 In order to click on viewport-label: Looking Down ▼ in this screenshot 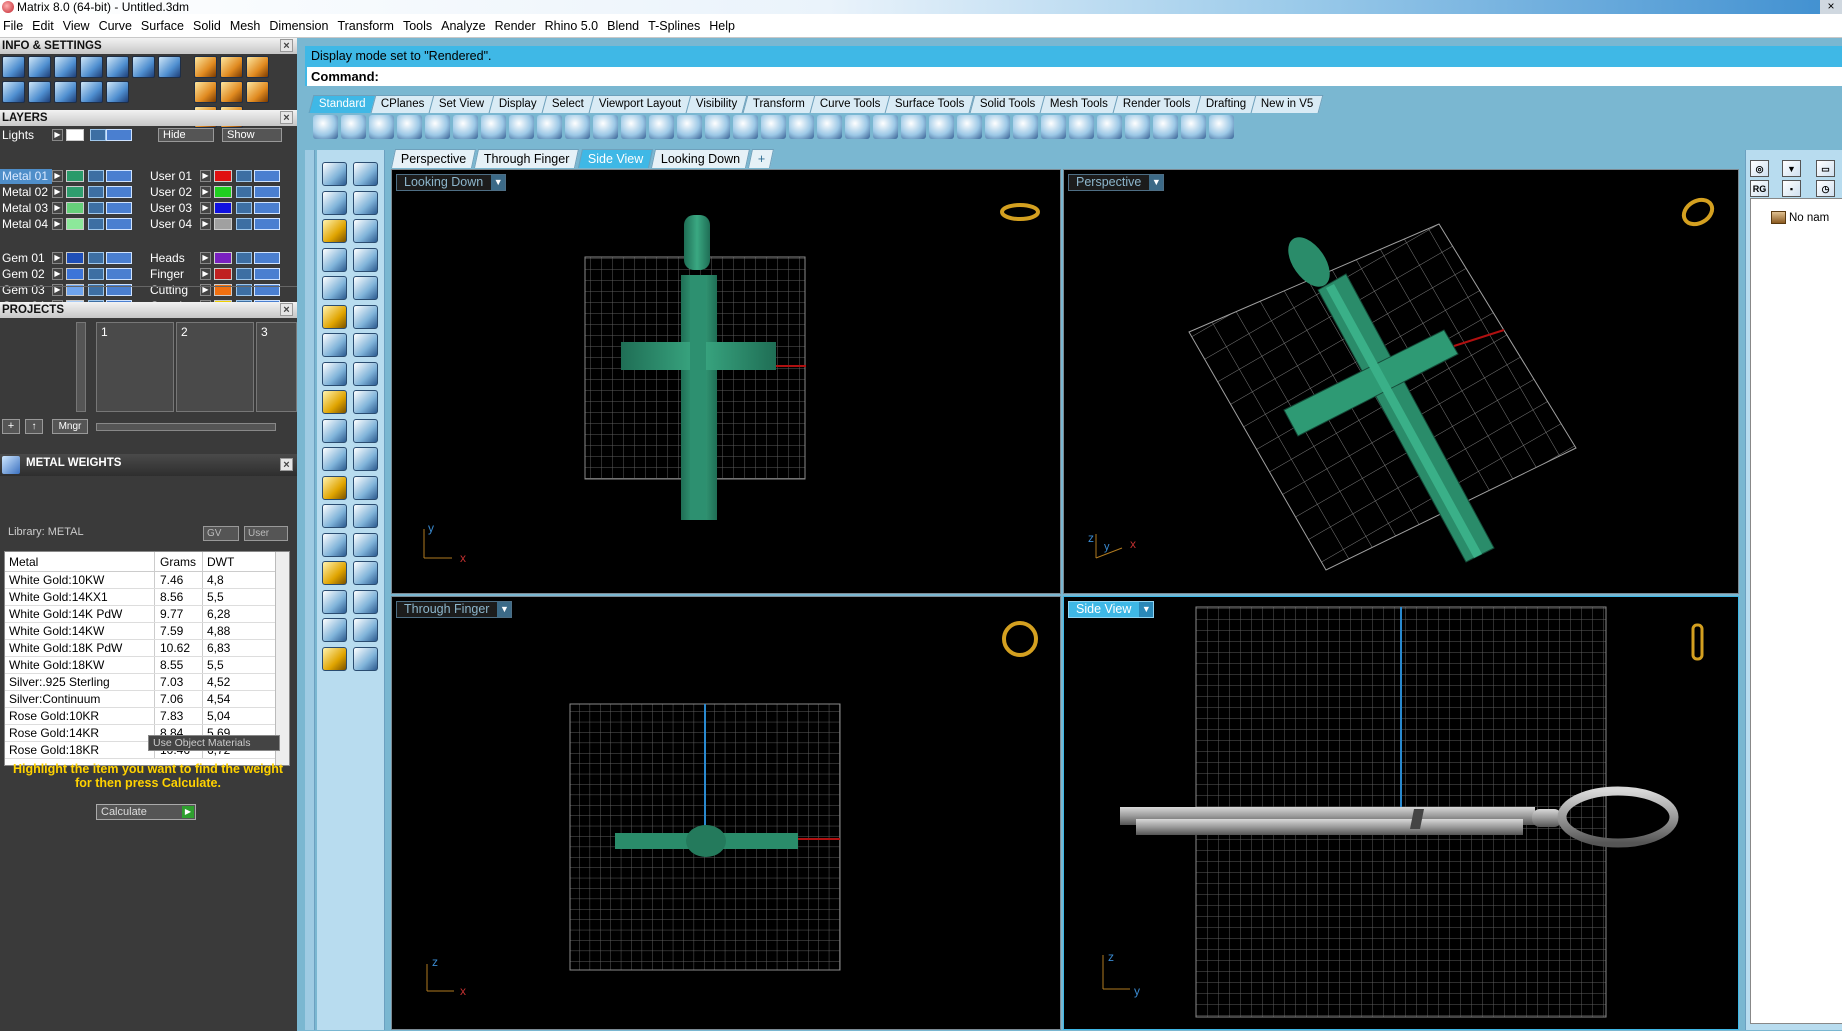, I will do `click(451, 182)`.